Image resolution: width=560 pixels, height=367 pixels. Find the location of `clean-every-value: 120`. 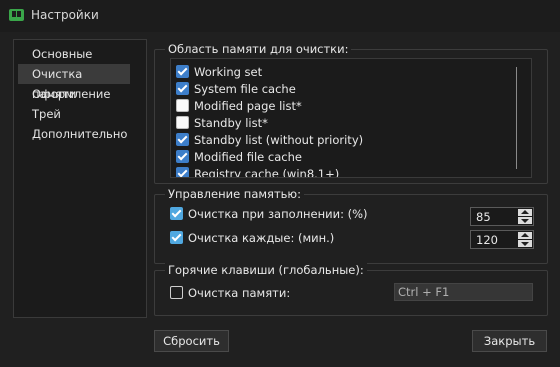

clean-every-value: 120 is located at coordinates (487, 240).